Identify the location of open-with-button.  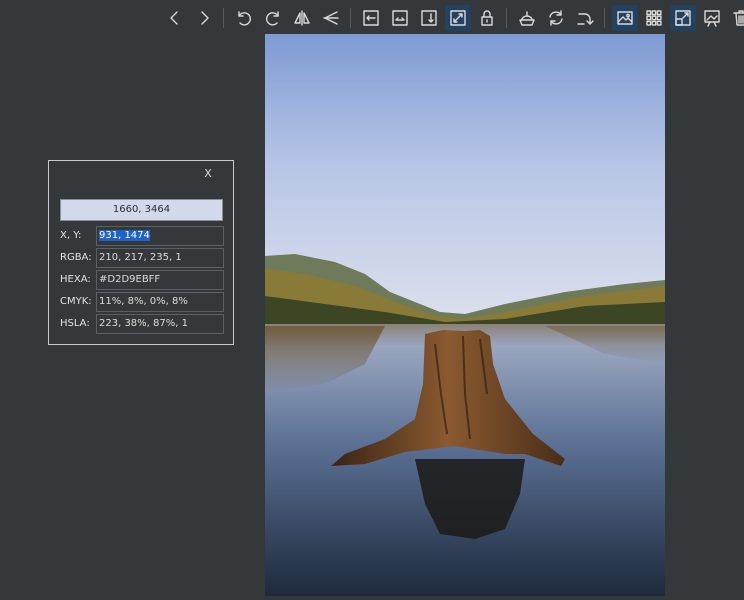
(527, 18).